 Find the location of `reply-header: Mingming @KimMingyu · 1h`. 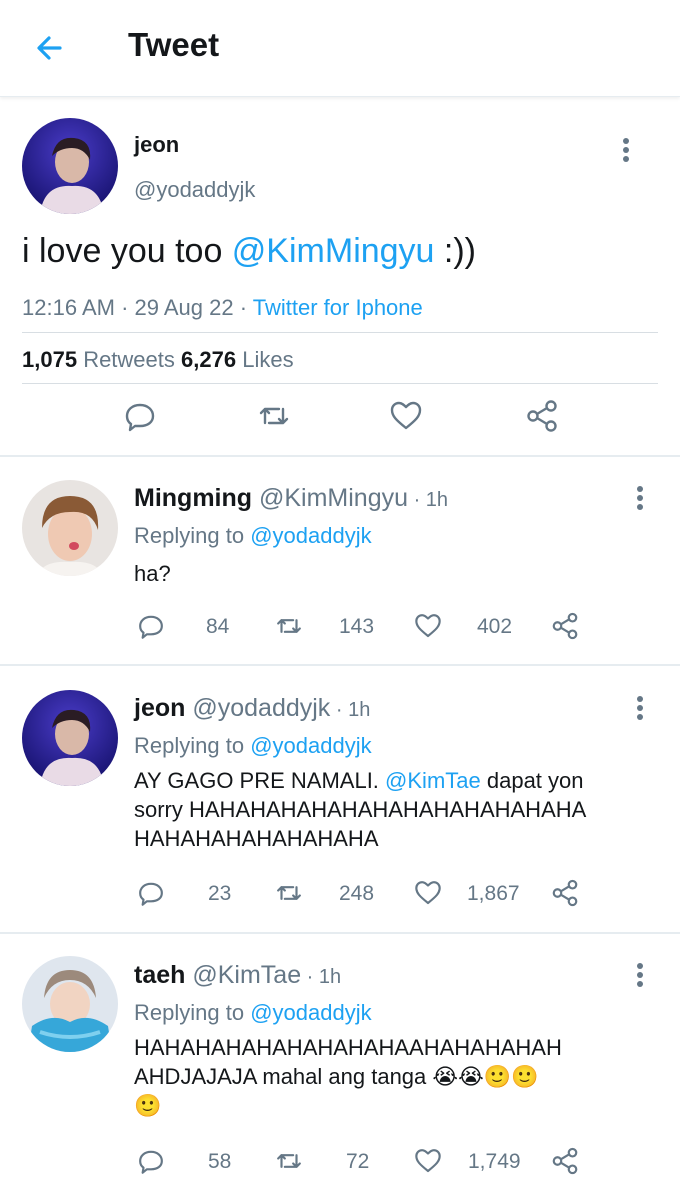

reply-header: Mingming @KimMingyu · 1h is located at coordinates (291, 498).